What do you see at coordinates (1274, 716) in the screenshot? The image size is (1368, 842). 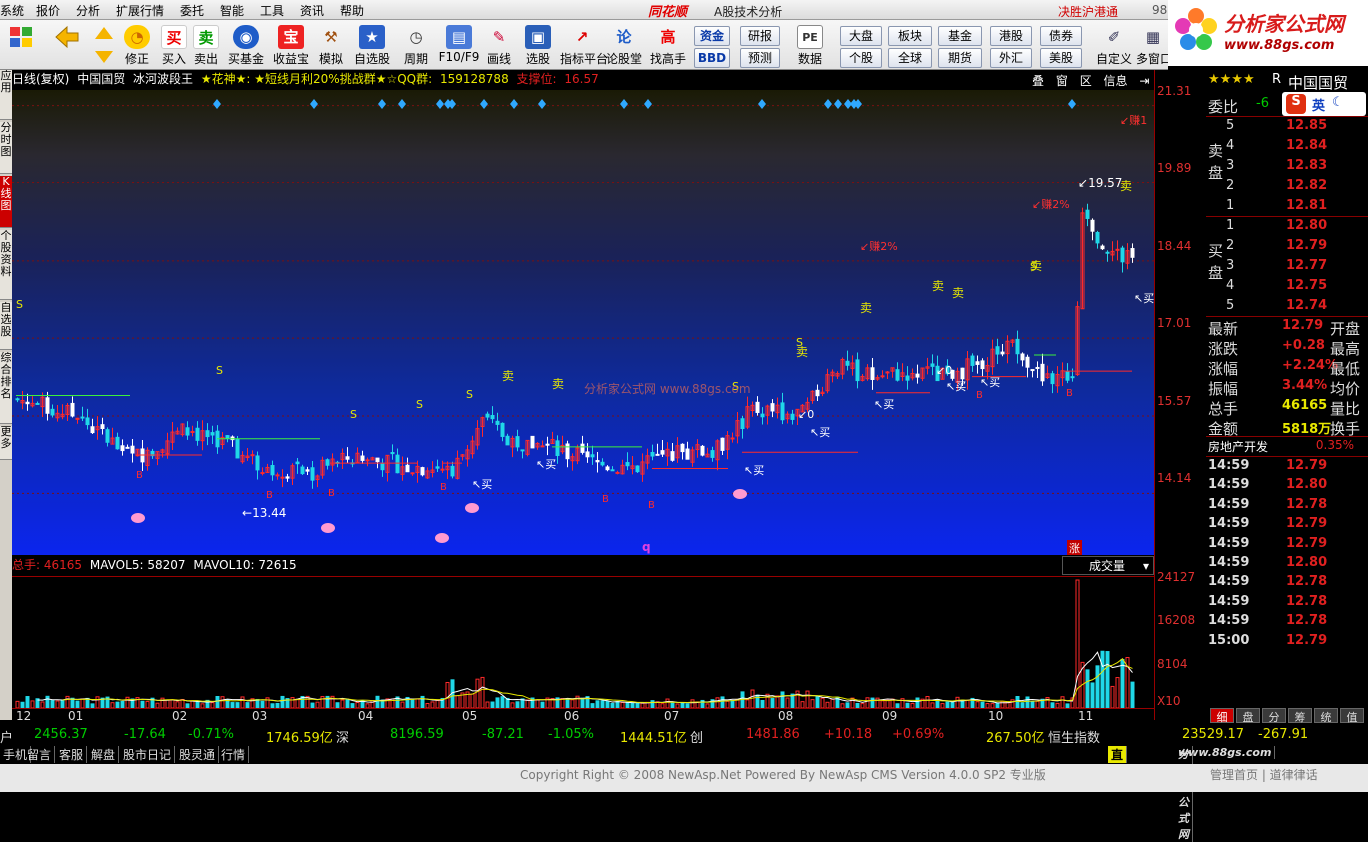 I see `tab-price-dist: 分` at bounding box center [1274, 716].